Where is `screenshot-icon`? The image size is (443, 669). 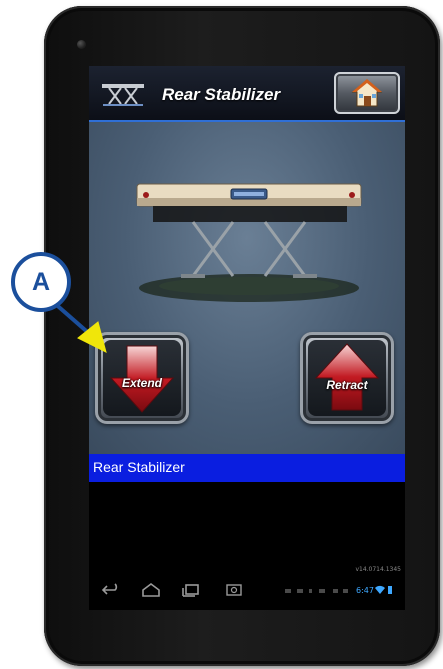 screenshot-icon is located at coordinates (234, 590).